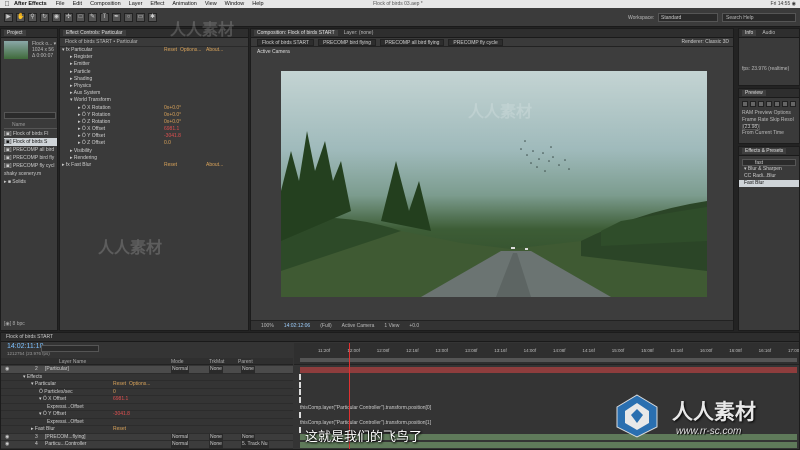 Image resolution: width=800 pixels, height=450 pixels. Describe the element at coordinates (177, 362) in the screenshot. I see `col-mode: Mode` at that location.